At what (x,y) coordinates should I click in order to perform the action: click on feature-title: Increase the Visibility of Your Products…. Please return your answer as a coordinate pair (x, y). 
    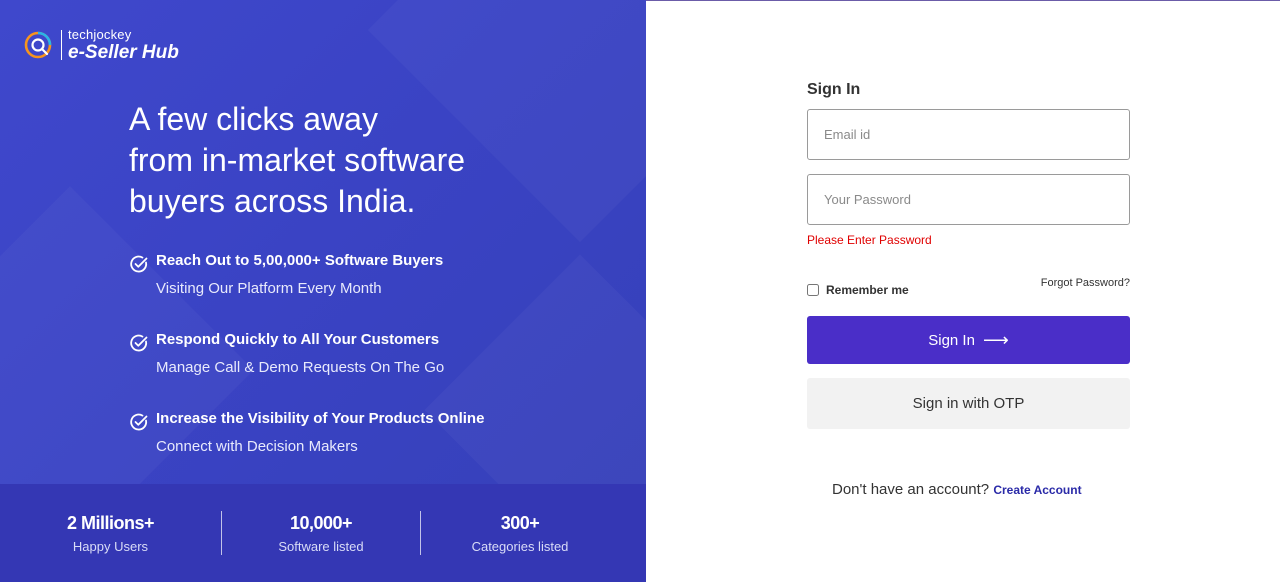
    Looking at the image, I should click on (320, 418).